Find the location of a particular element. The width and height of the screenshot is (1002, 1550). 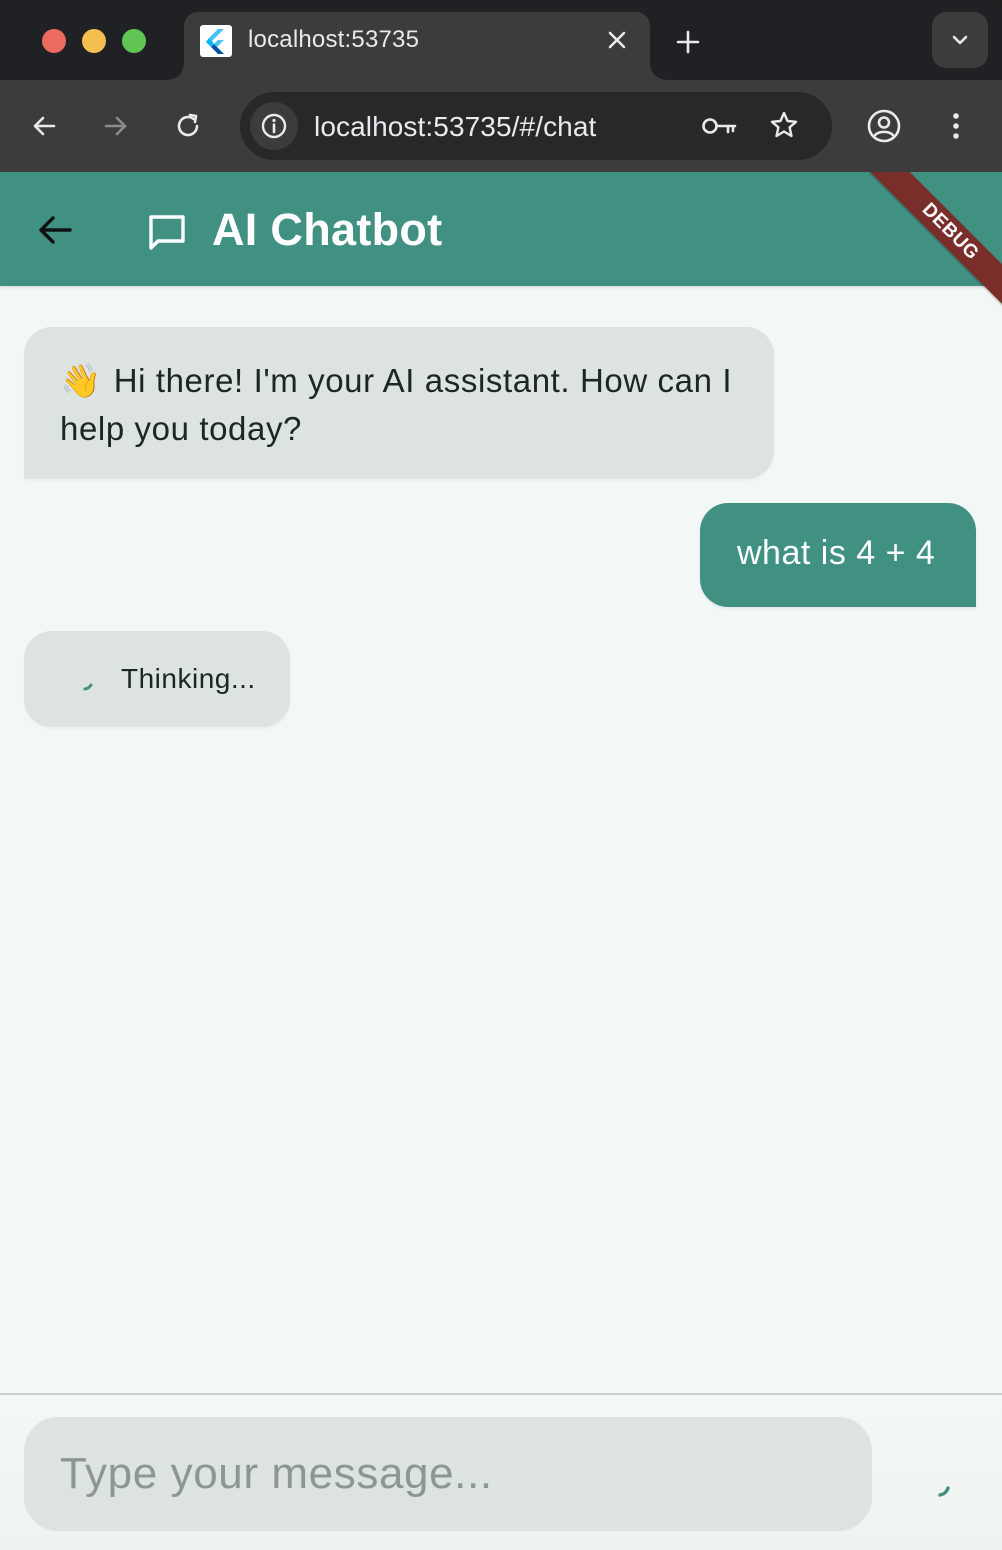

reload-icon is located at coordinates (188, 126).